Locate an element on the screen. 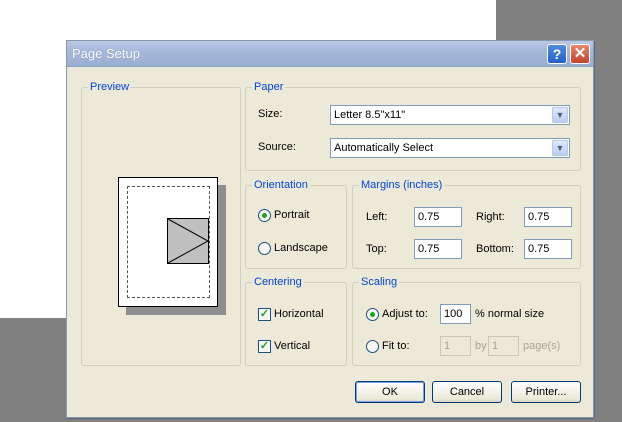  right-margin-input: 0.75 is located at coordinates (548, 217).